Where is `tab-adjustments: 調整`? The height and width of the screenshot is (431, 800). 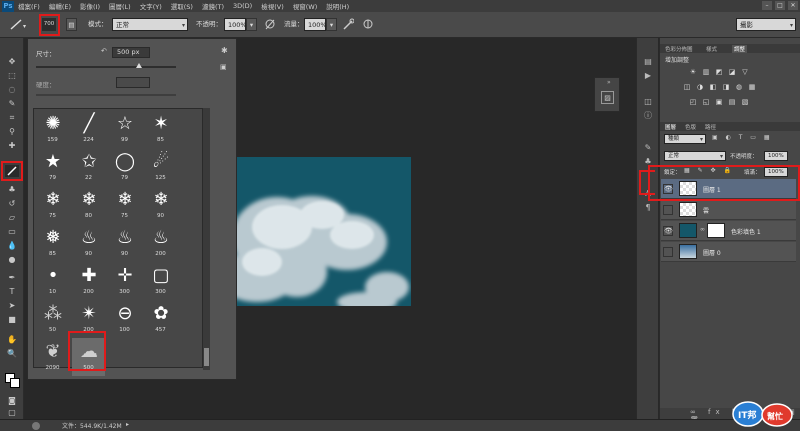
tab-adjustments: 調整 is located at coordinates (740, 49).